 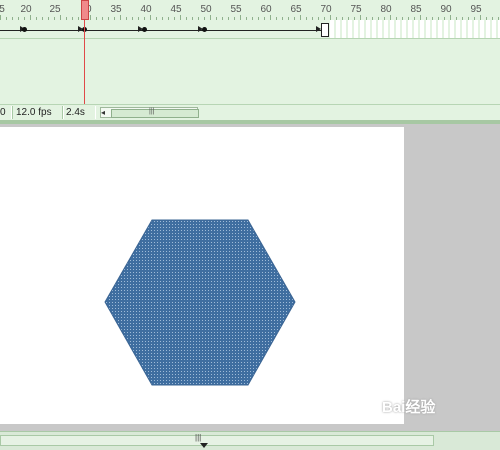 What do you see at coordinates (6, 112) in the screenshot?
I see `current-frame: 0` at bounding box center [6, 112].